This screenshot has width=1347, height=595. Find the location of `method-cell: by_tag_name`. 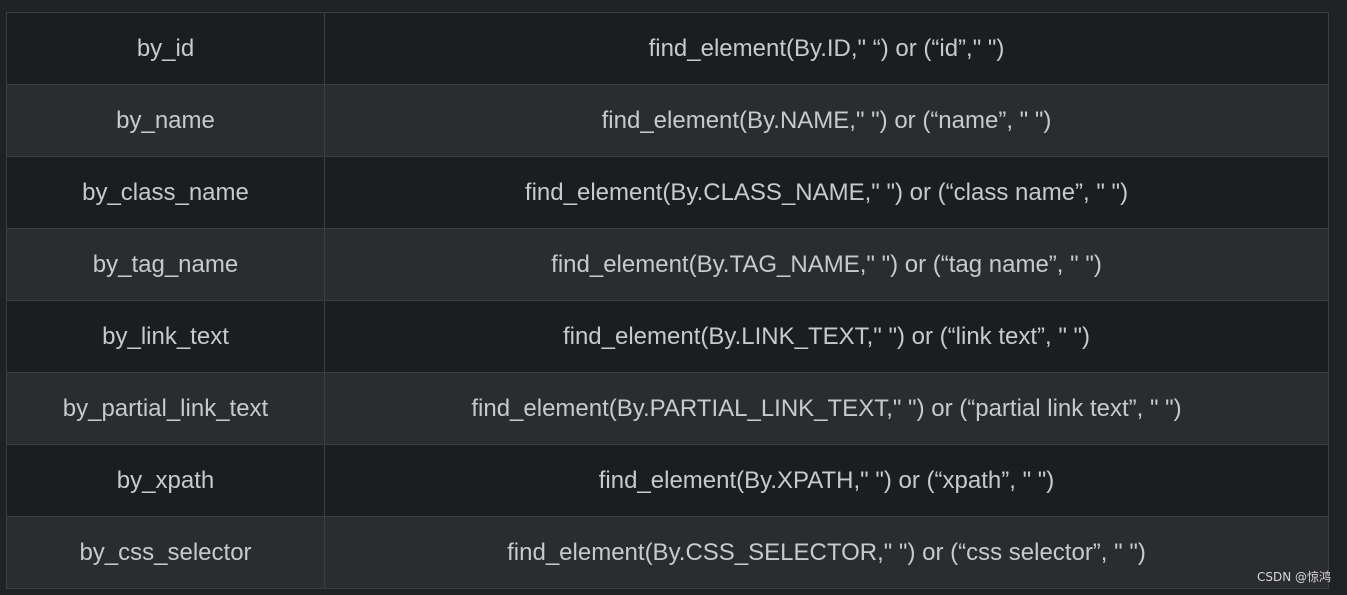

method-cell: by_tag_name is located at coordinates (165, 264).